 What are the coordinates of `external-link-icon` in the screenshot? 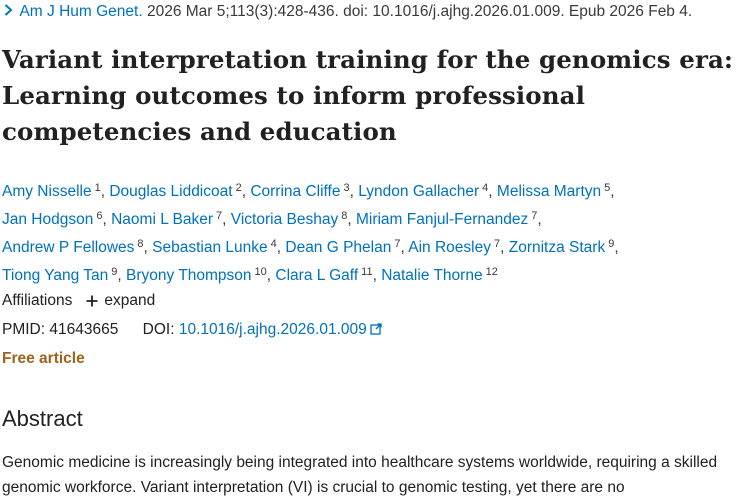 It's located at (376, 331).